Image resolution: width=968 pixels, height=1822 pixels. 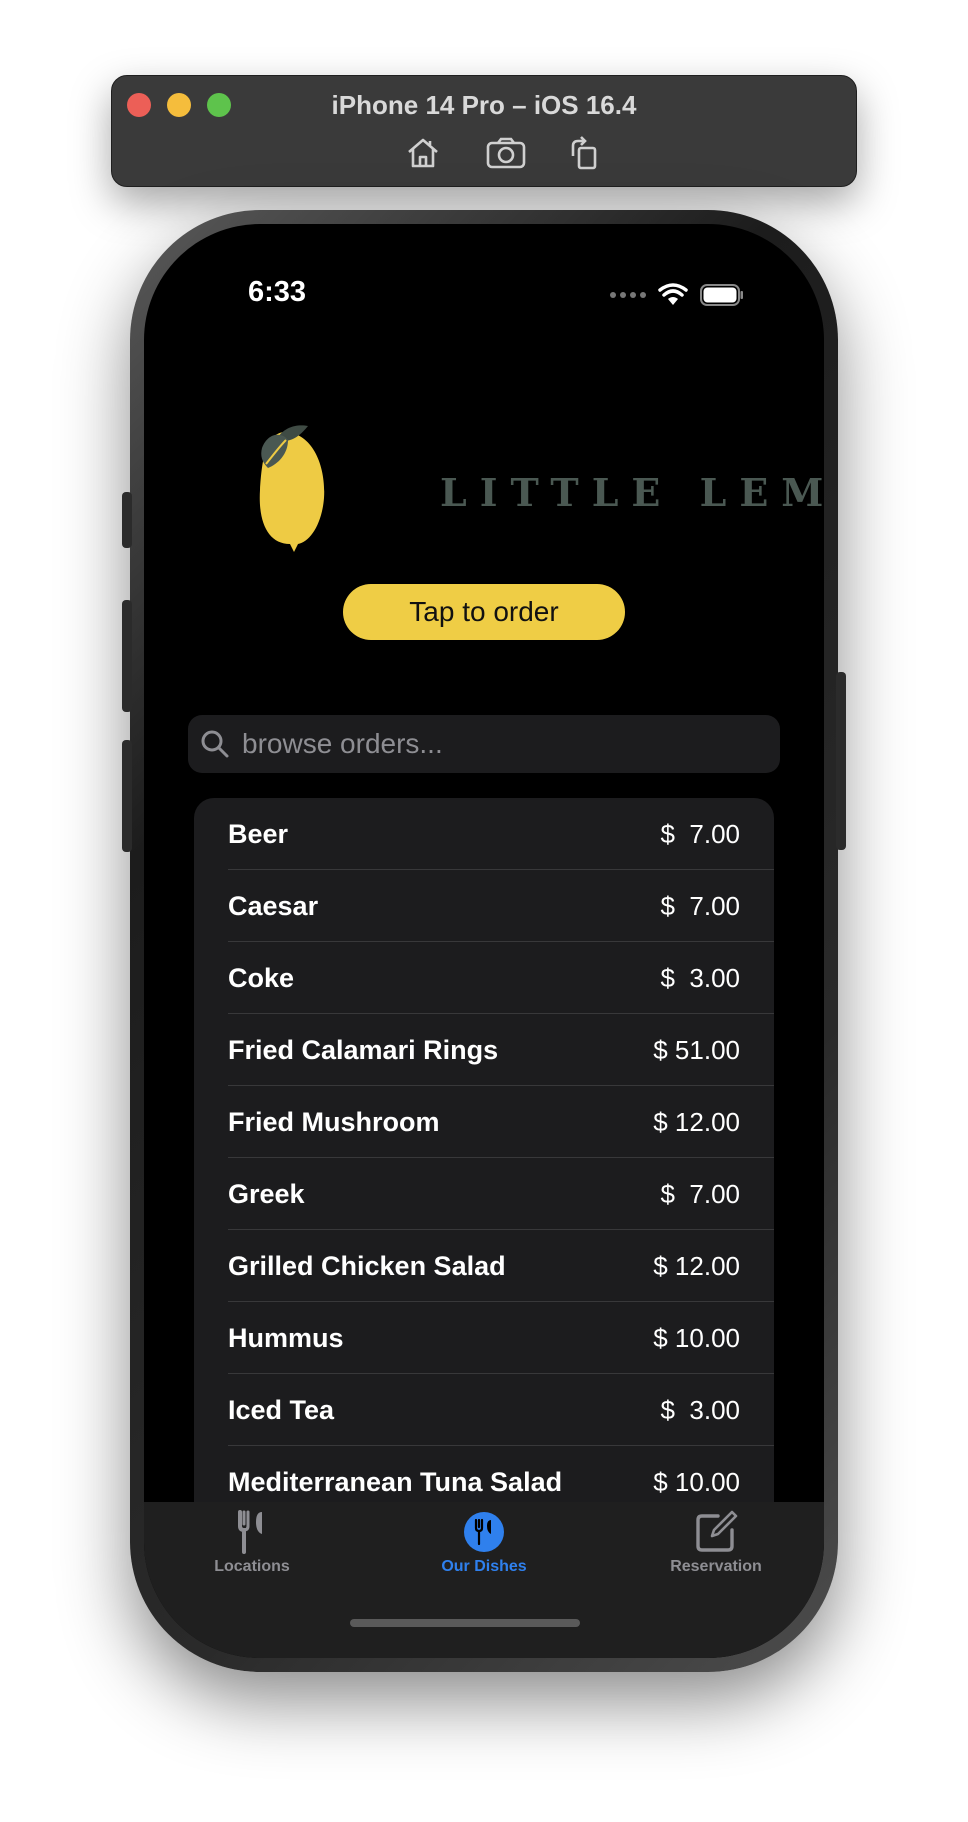 What do you see at coordinates (484, 834) in the screenshot?
I see `menu-item: Beer $ 7.00` at bounding box center [484, 834].